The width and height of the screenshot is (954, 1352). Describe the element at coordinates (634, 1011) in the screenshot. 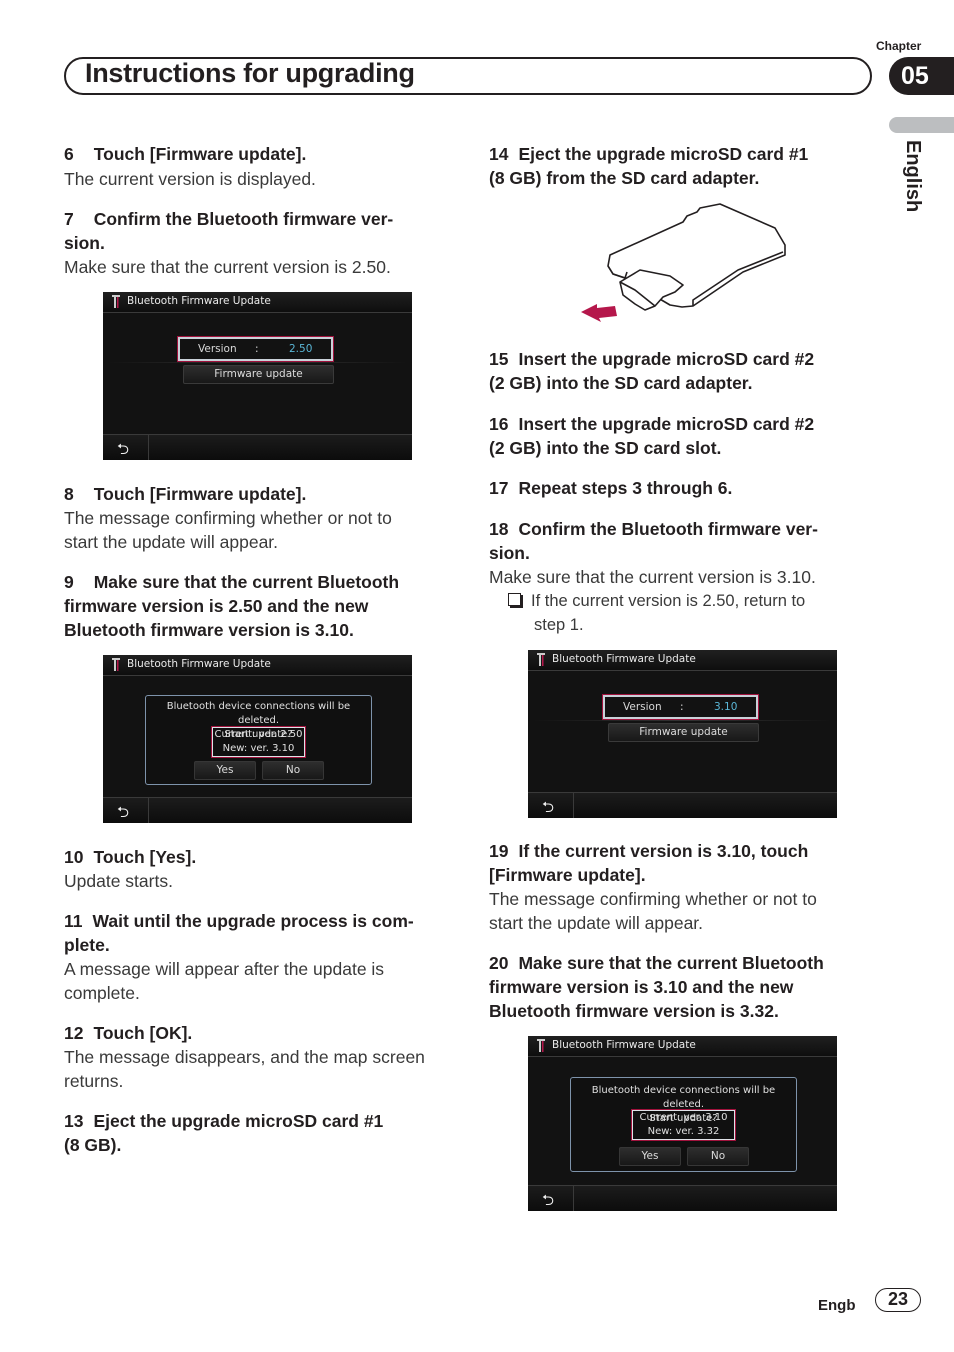

I see `step-title-cont: Bluetooth firmware version is 3.32.` at that location.